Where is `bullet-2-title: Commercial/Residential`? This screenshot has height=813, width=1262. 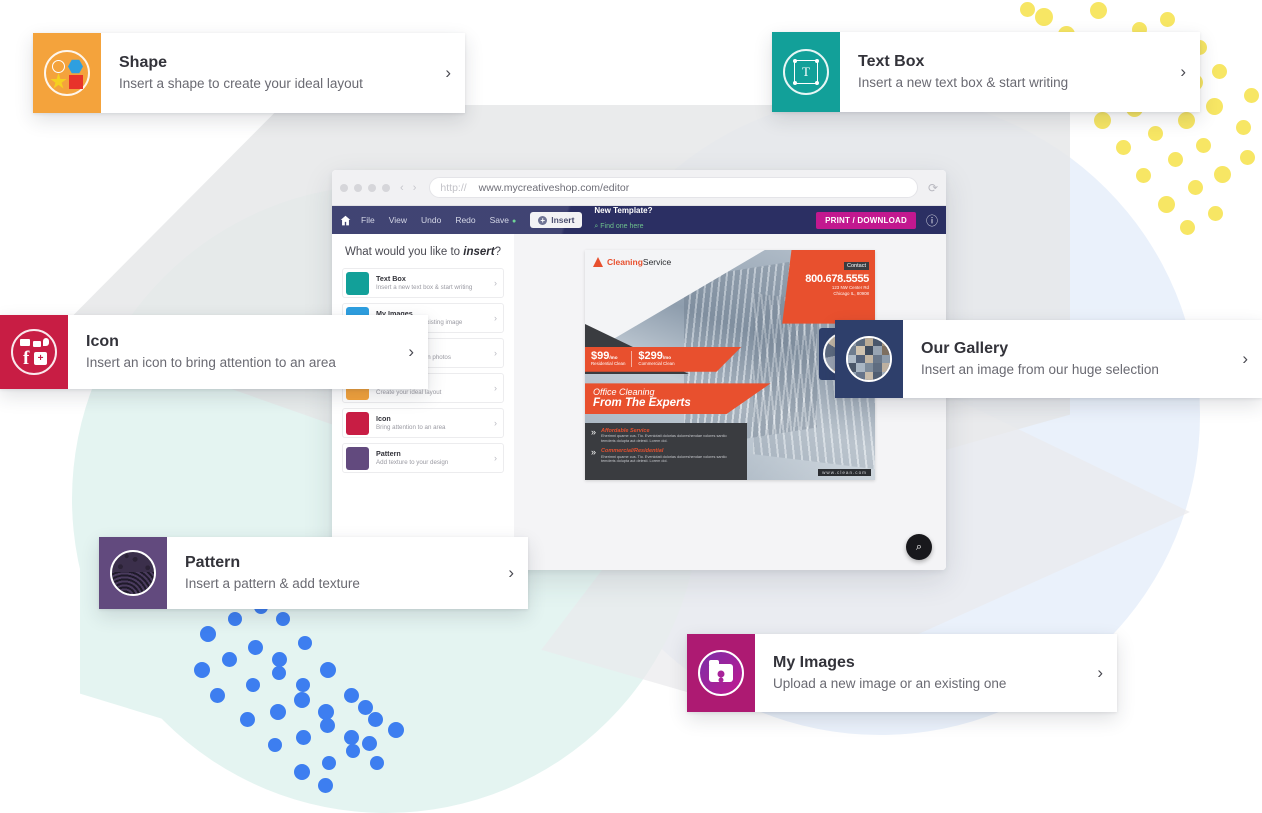
bullet-2-title: Commercial/Residential is located at coordinates (632, 450).